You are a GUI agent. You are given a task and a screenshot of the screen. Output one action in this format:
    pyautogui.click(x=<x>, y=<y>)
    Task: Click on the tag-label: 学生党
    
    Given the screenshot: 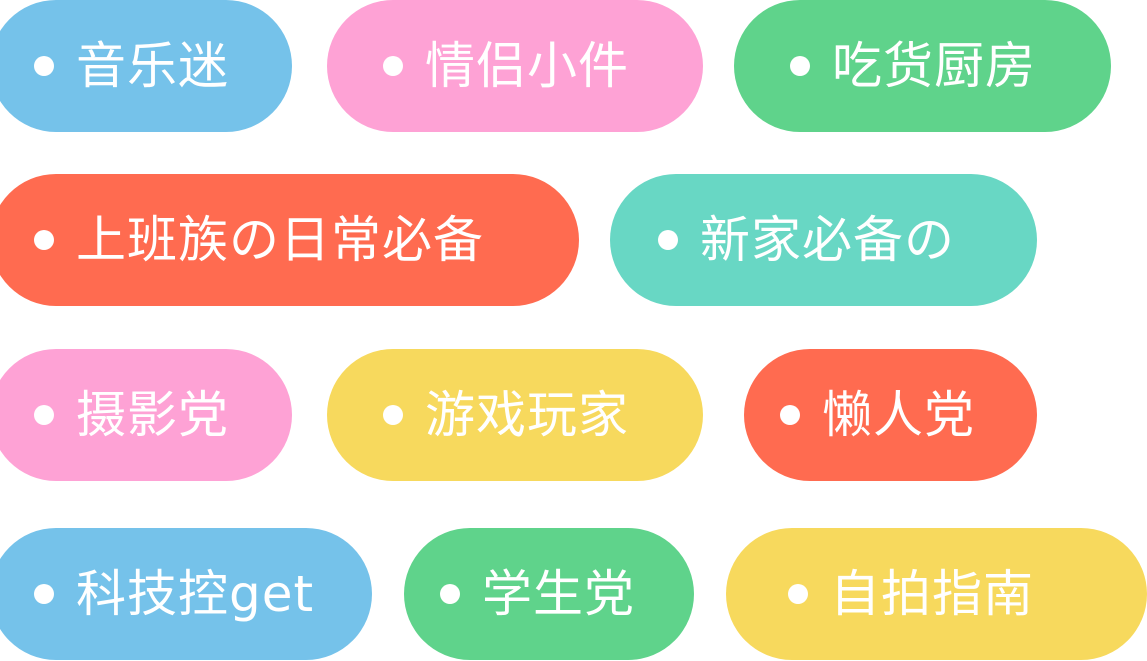 What is the action you would take?
    pyautogui.click(x=558, y=594)
    